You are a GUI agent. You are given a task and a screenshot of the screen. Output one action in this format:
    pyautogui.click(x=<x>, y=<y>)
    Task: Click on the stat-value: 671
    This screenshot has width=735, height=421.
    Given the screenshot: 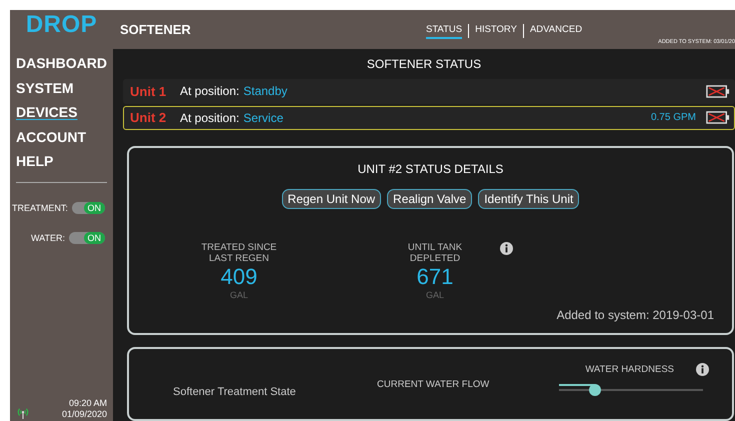 What is the action you would take?
    pyautogui.click(x=435, y=277)
    